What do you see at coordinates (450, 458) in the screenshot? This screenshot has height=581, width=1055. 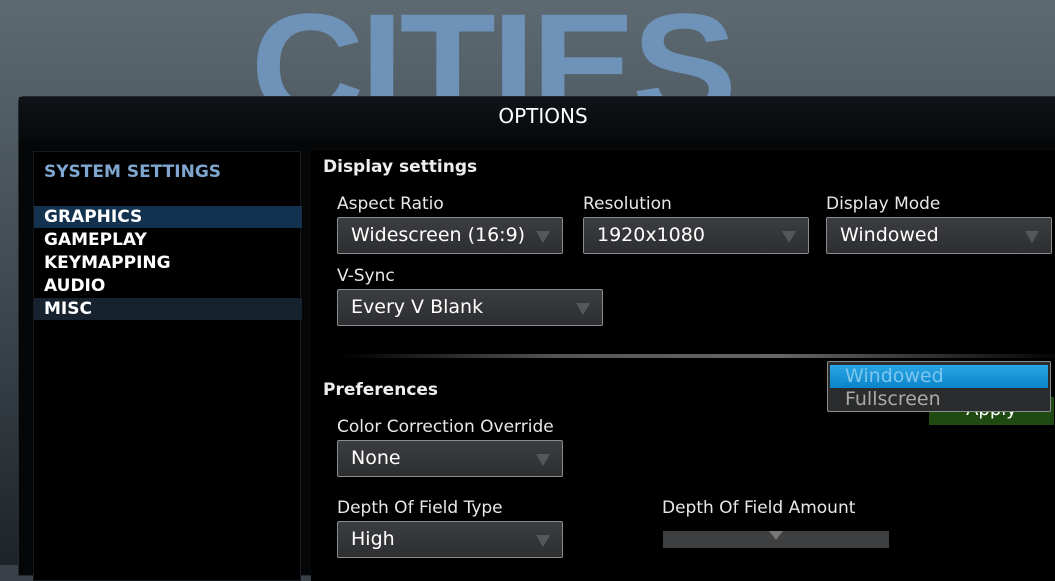 I see `color-correction-dropdown: None` at bounding box center [450, 458].